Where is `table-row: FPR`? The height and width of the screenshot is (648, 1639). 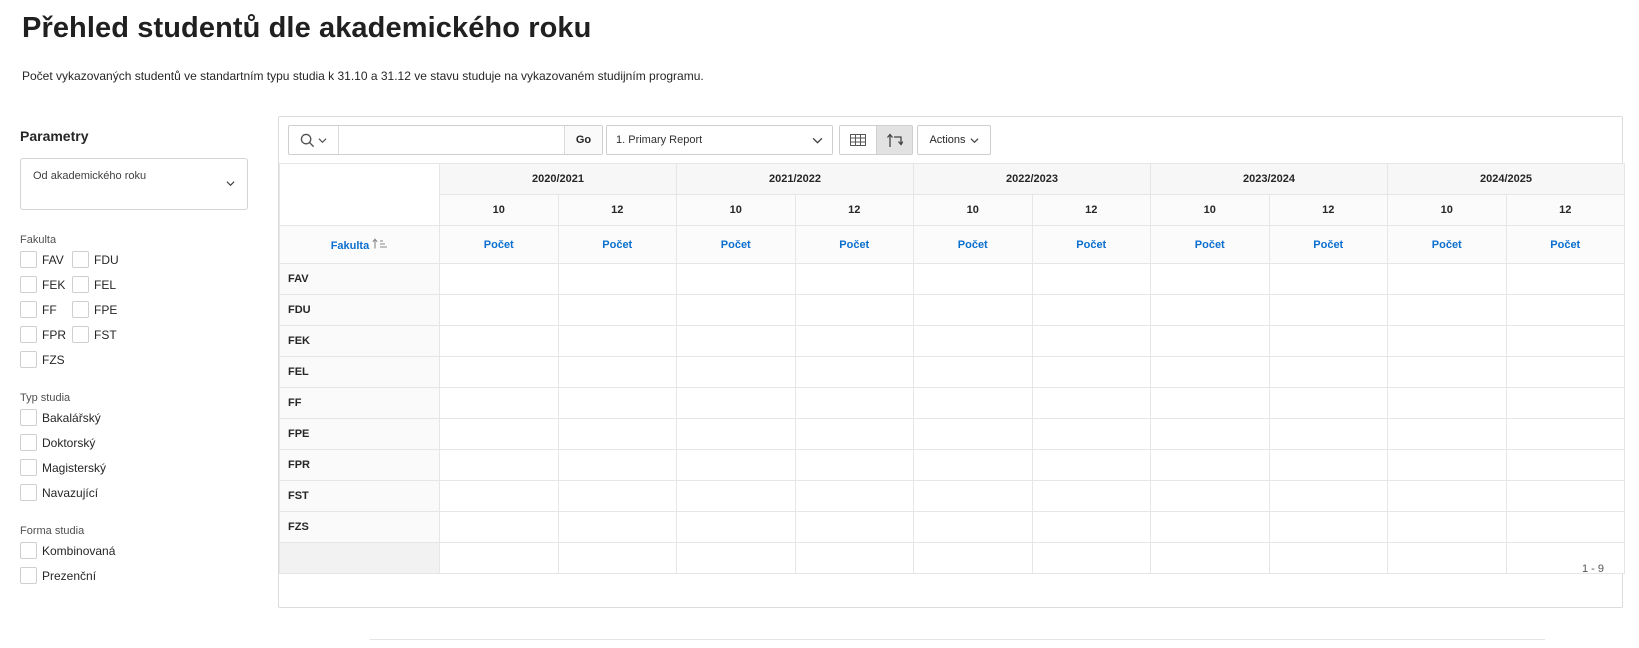 table-row: FPR is located at coordinates (952, 465).